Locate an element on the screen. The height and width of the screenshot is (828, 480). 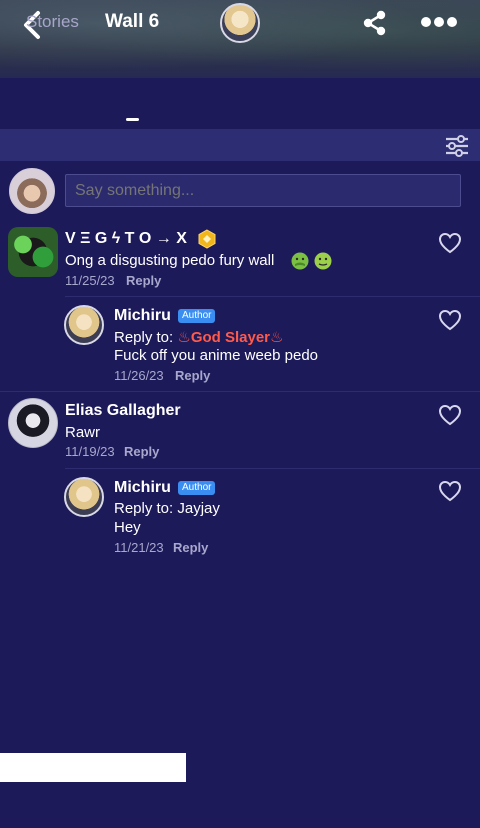
comment-text: Rawr is located at coordinates (83, 432).